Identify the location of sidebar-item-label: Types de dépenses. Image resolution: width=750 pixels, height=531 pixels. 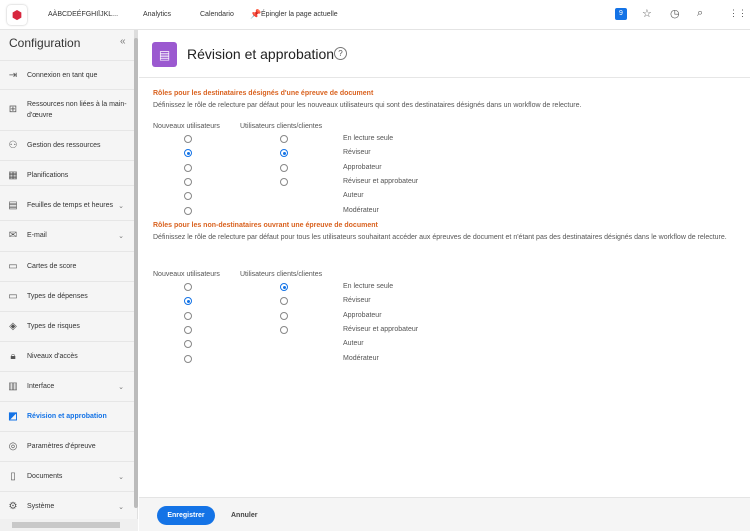
(57, 296).